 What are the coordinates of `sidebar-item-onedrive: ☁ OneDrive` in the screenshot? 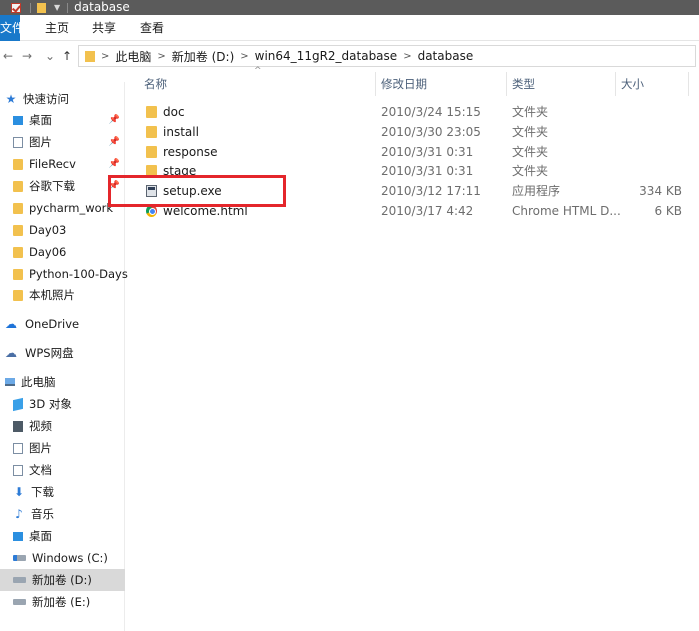 It's located at (62, 324).